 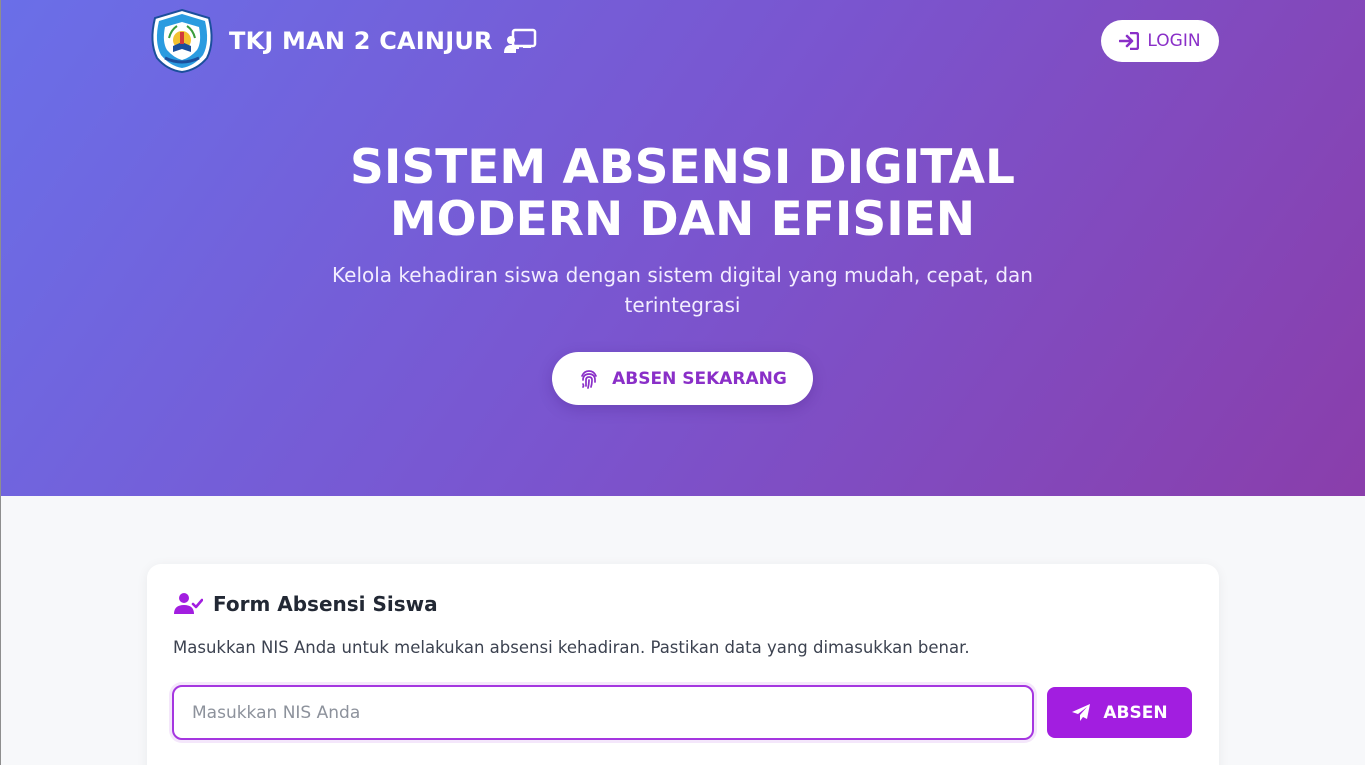 What do you see at coordinates (699, 378) in the screenshot?
I see `absen-sekarang-label: ABSEN SEKARANG` at bounding box center [699, 378].